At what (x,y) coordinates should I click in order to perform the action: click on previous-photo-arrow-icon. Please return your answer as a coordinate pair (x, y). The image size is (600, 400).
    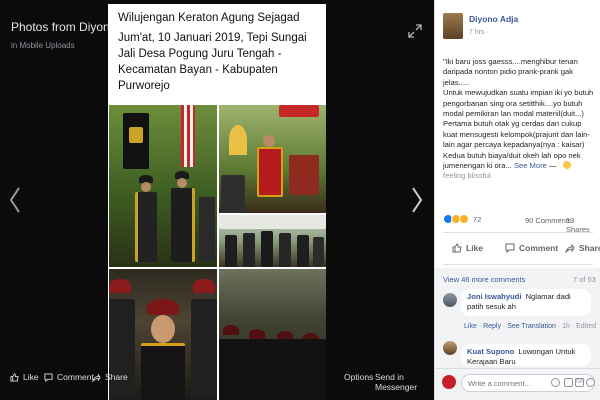
    Looking at the image, I should click on (15, 200).